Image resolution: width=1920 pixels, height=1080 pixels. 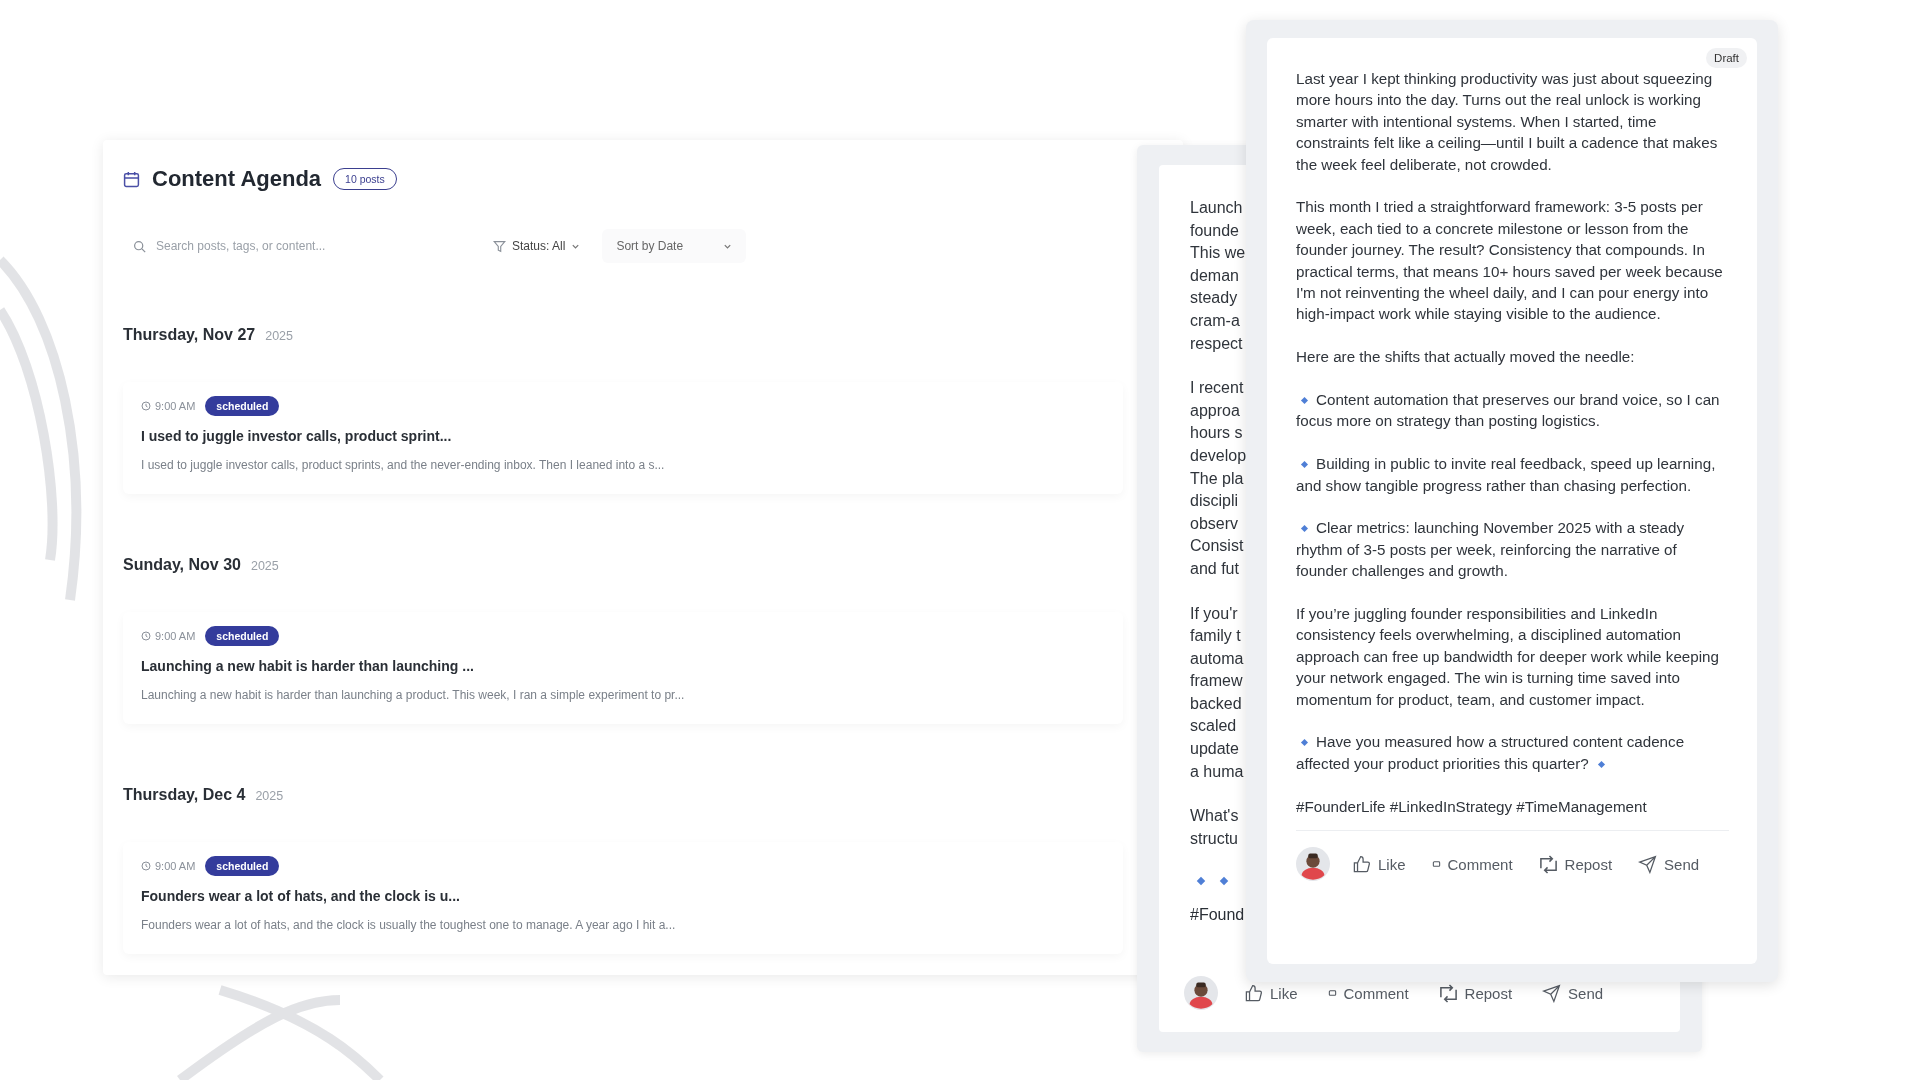 I want to click on panel-title: Content Agenda, so click(x=237, y=179).